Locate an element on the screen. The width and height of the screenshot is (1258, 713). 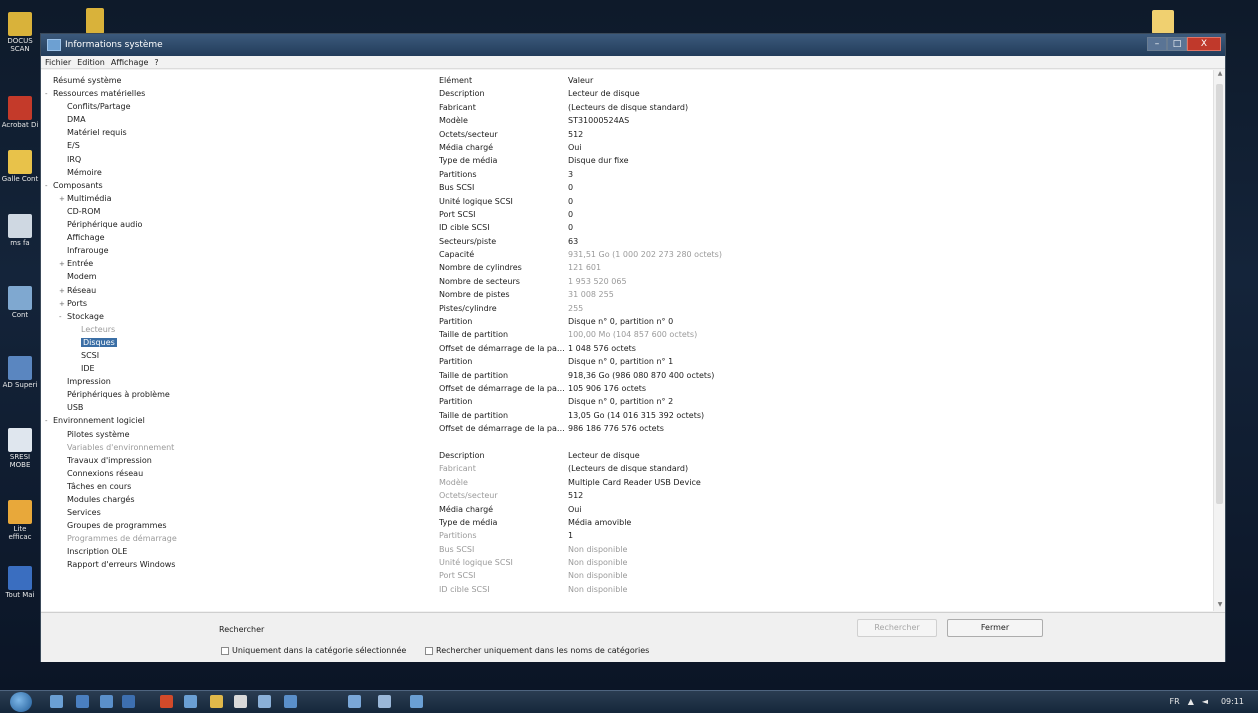
tree-item: Rapport d'erreurs Windows is located at coordinates (238, 564).